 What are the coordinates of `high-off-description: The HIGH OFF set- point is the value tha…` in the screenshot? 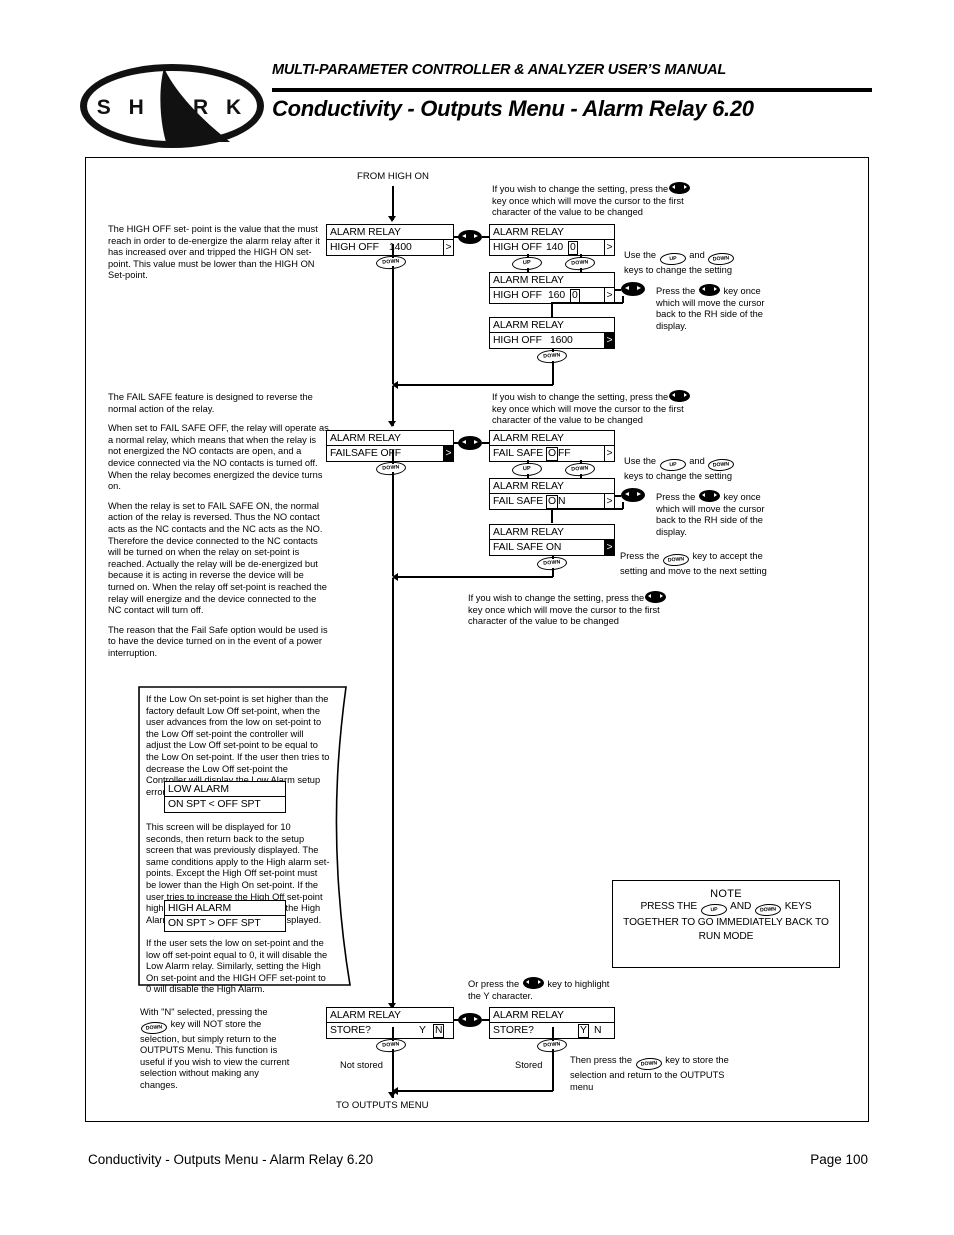 It's located at (214, 252).